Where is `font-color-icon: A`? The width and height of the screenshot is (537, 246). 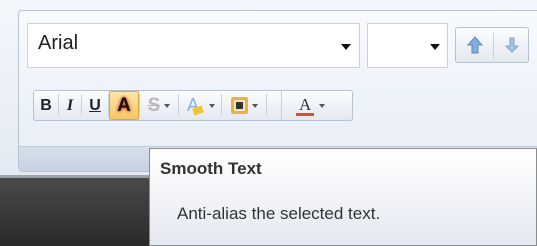
font-color-icon: A is located at coordinates (305, 106).